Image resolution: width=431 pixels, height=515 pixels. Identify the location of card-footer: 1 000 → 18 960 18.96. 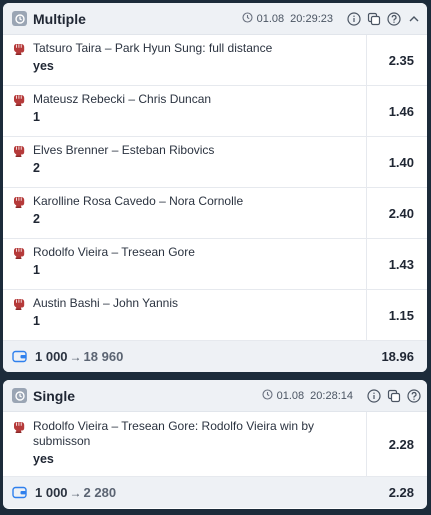
(215, 356).